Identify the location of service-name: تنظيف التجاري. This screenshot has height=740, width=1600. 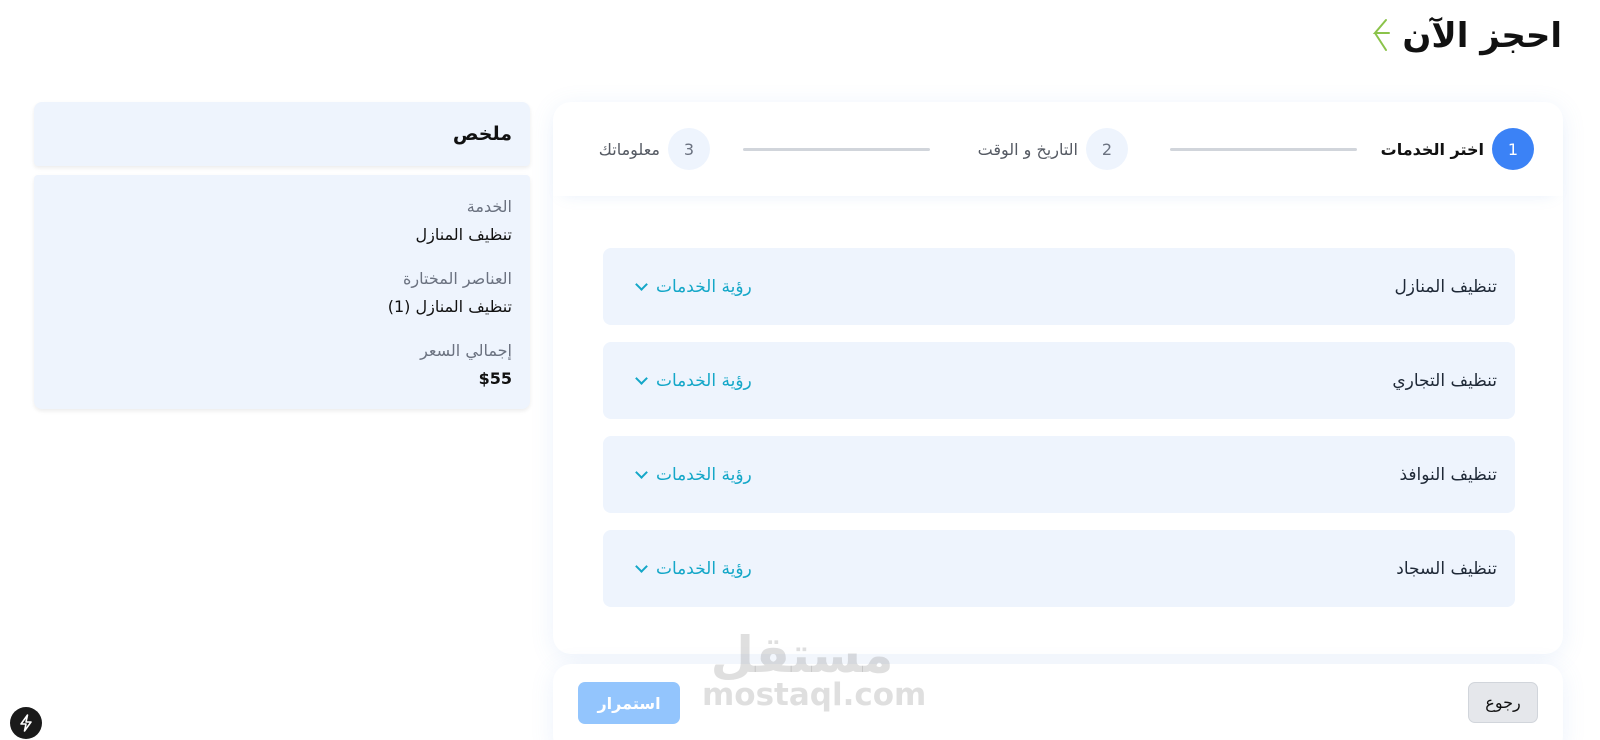
(1444, 380).